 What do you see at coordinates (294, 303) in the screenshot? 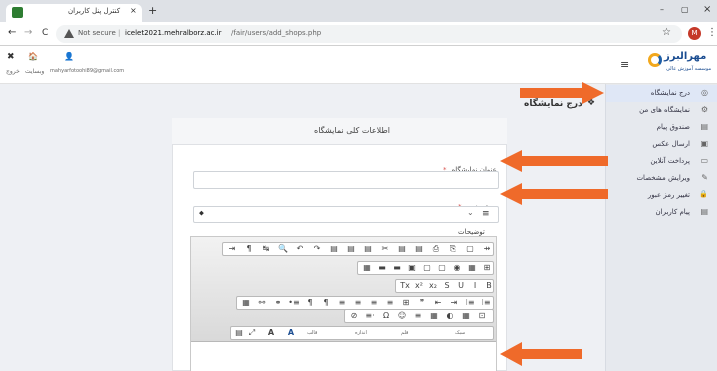
I see `paragraph-button-icon: •≡` at bounding box center [294, 303].